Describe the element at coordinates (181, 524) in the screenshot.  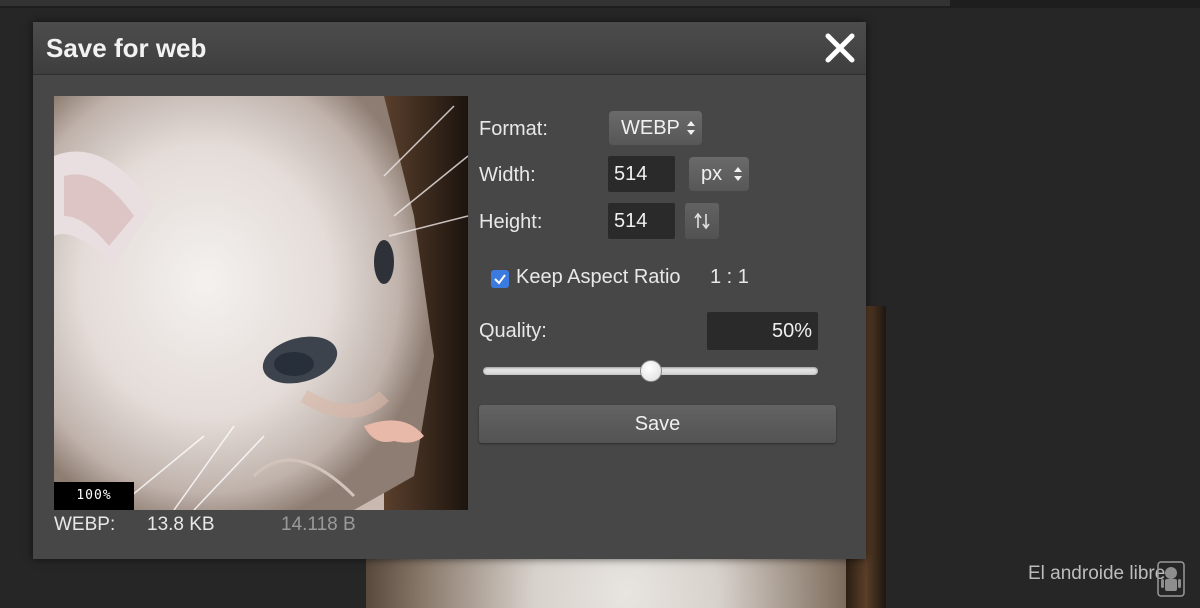
I see `file-size-kb: 13.8 KB` at that location.